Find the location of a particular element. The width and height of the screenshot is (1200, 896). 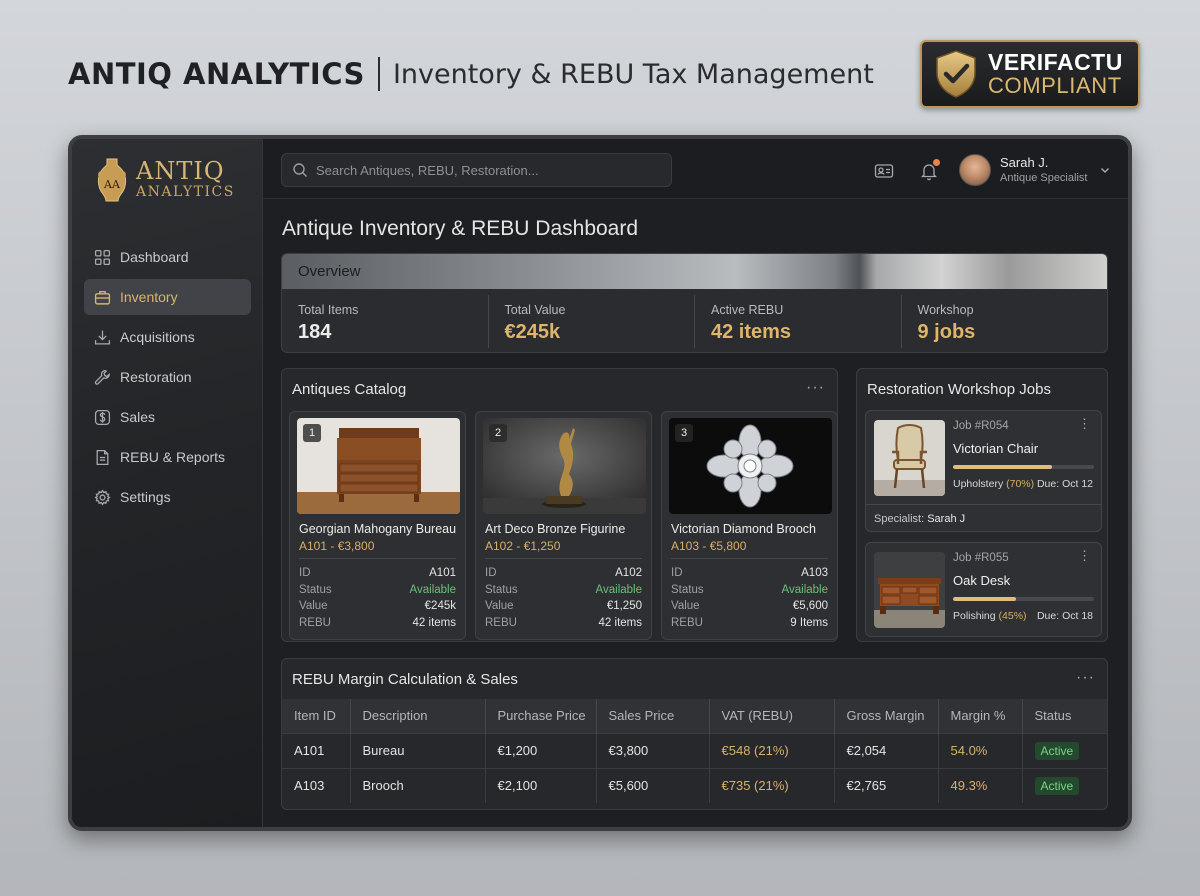

sidebar-item-inventory: Inventory is located at coordinates (167, 297).